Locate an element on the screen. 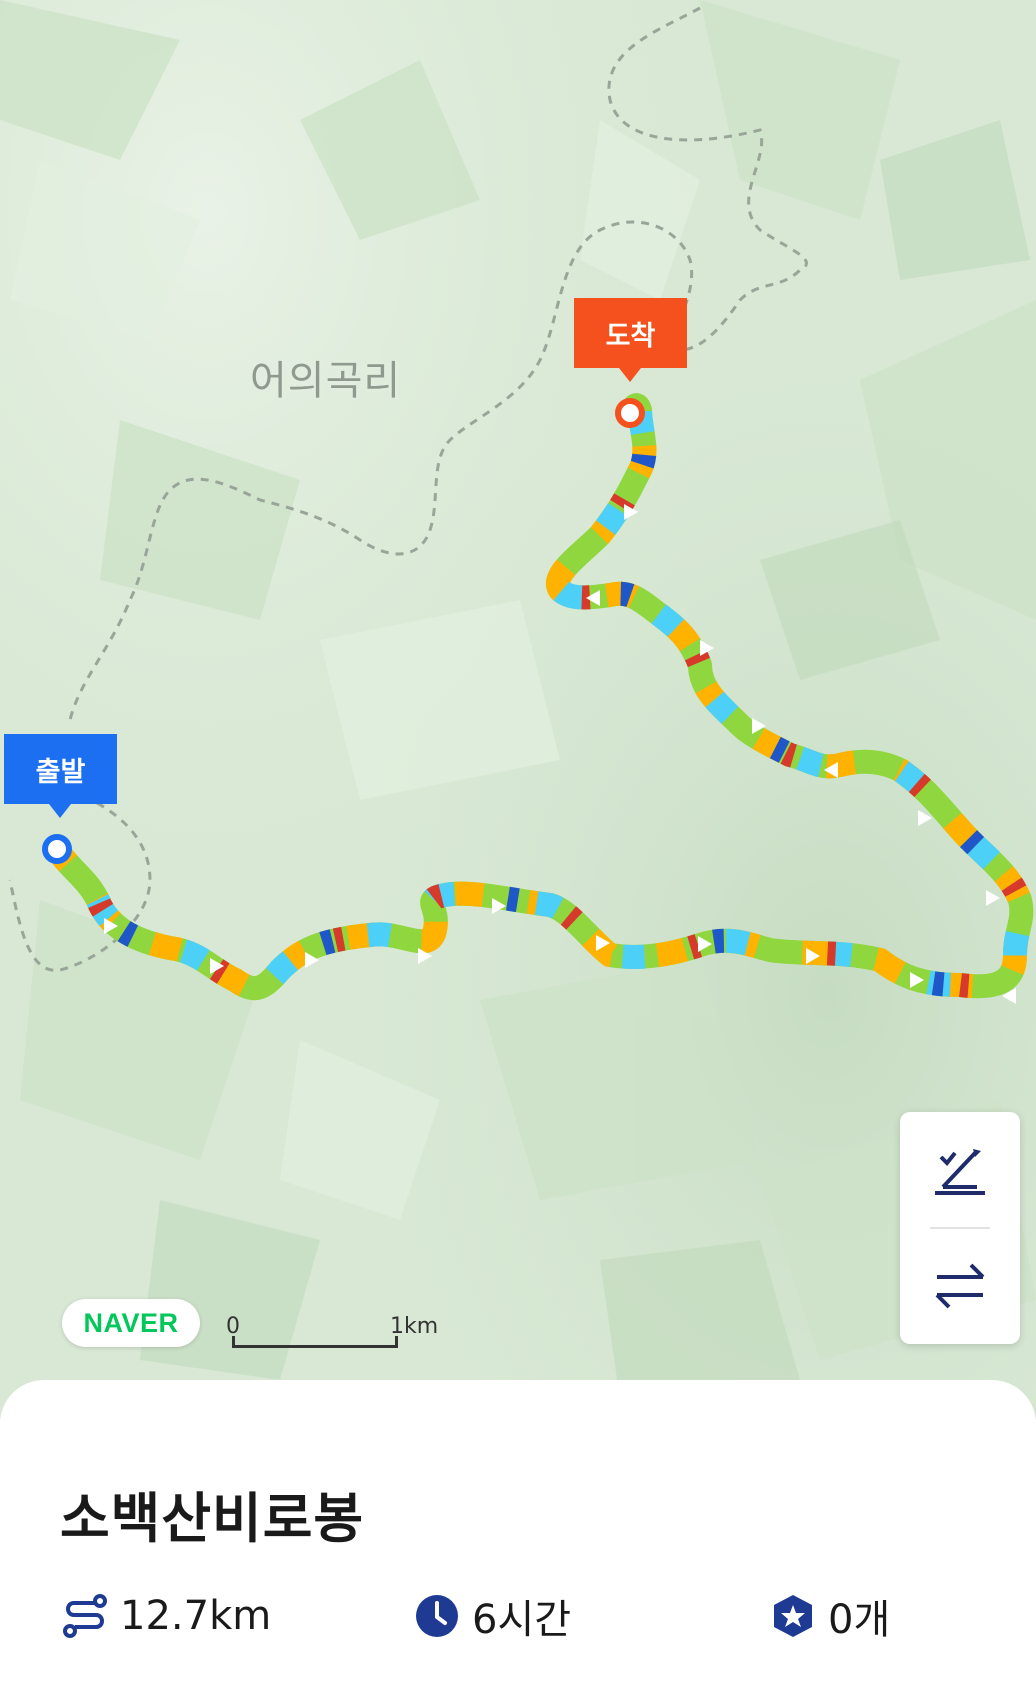  route-distance-icon is located at coordinates (85, 1616).